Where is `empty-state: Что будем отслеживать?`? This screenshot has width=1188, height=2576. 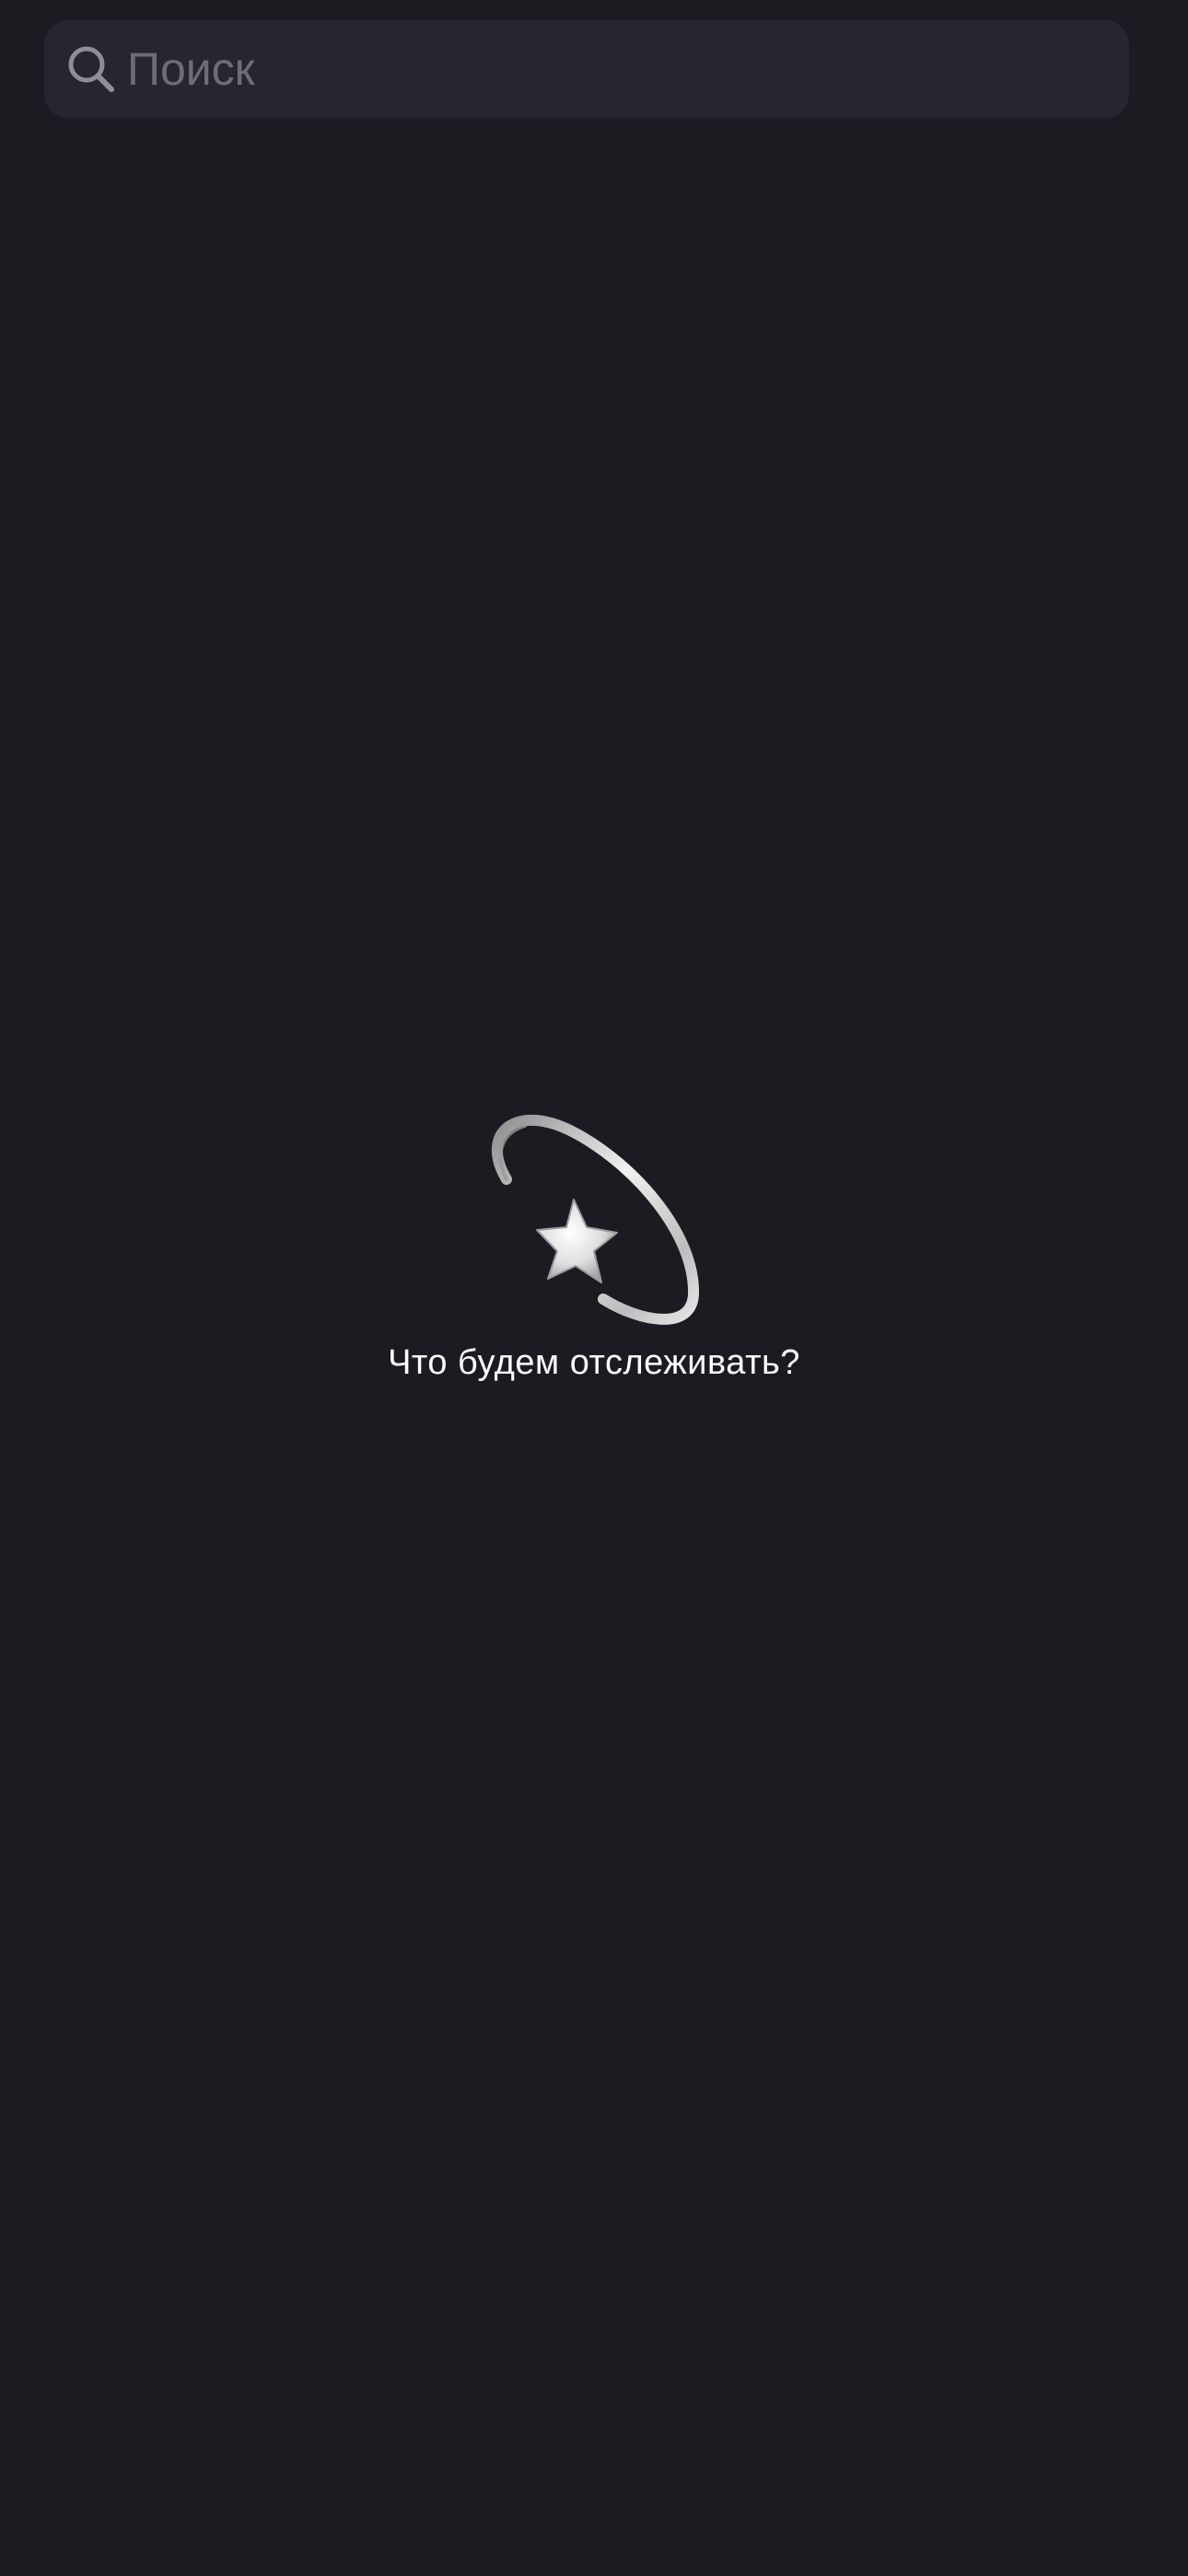 empty-state: Что будем отслеживать? is located at coordinates (594, 1239).